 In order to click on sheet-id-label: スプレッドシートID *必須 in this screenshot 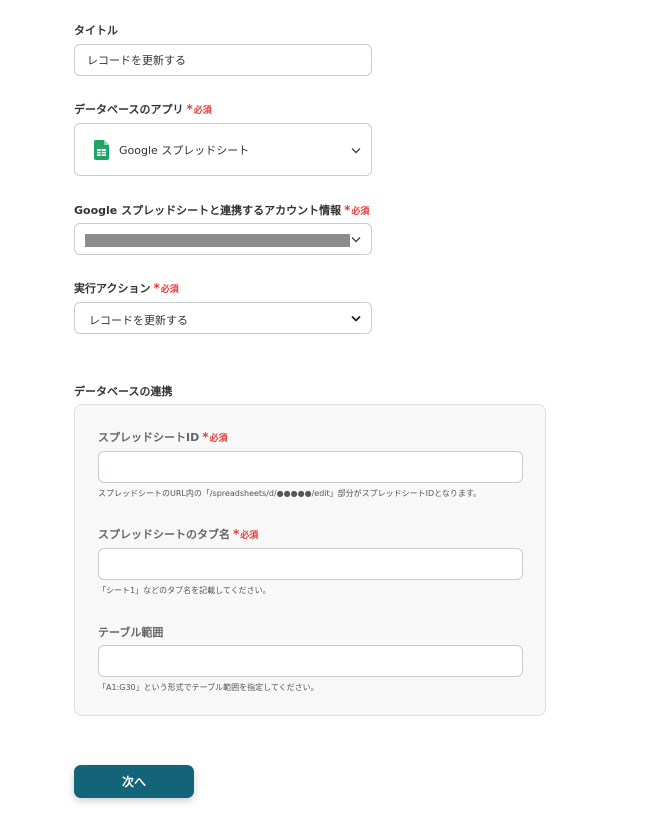, I will do `click(163, 437)`.